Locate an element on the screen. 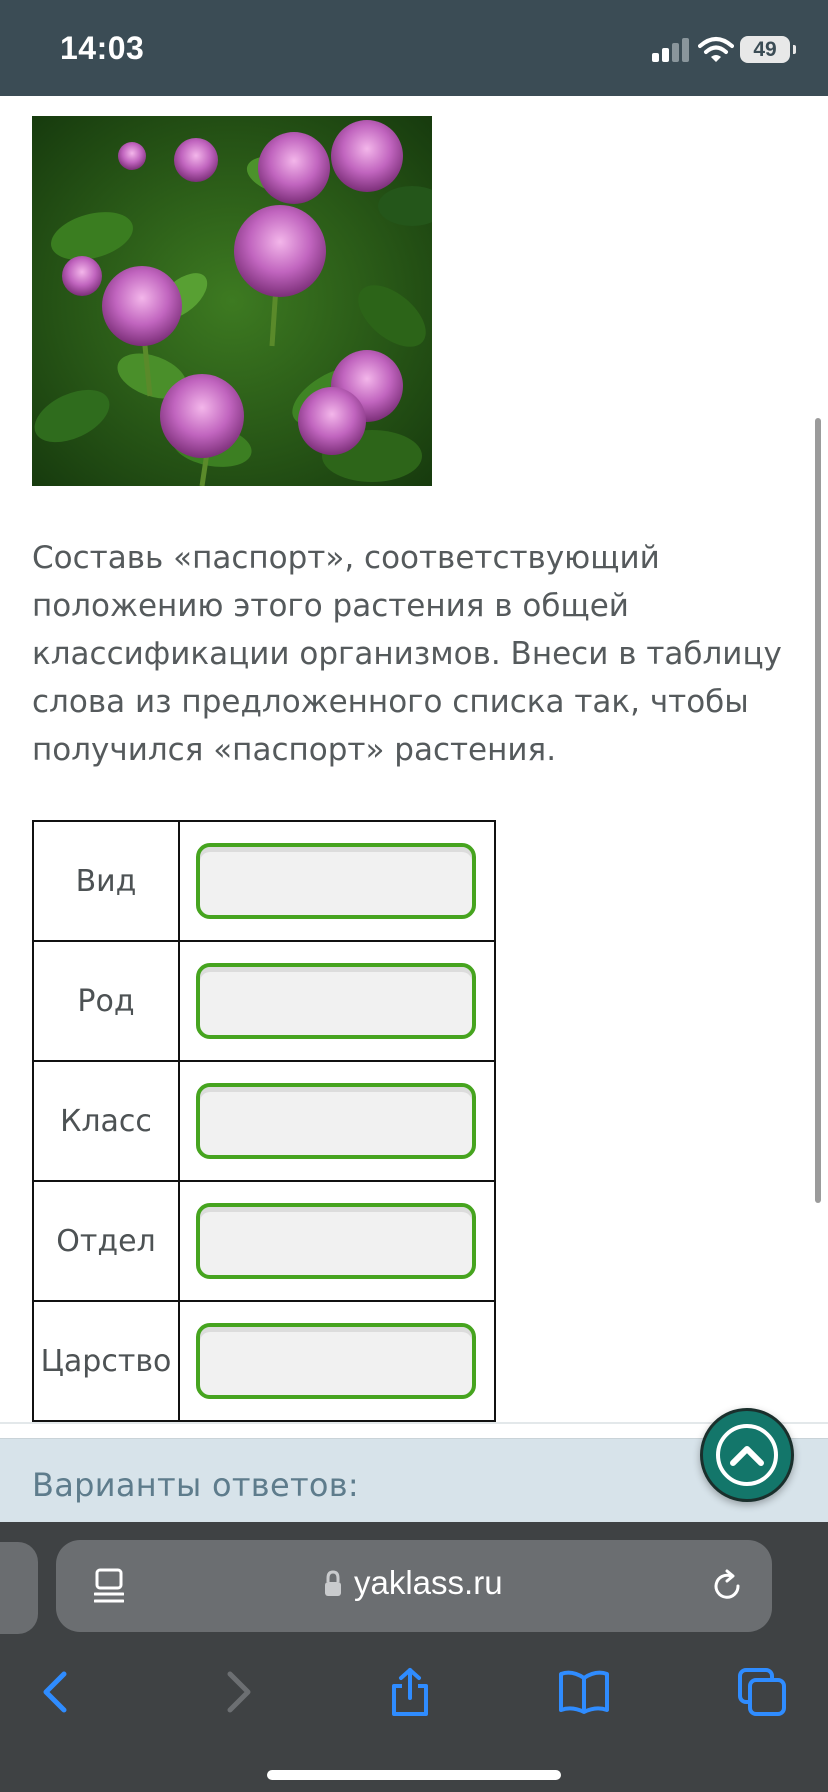 The height and width of the screenshot is (1792, 828). rank-cell-division is located at coordinates (337, 1241).